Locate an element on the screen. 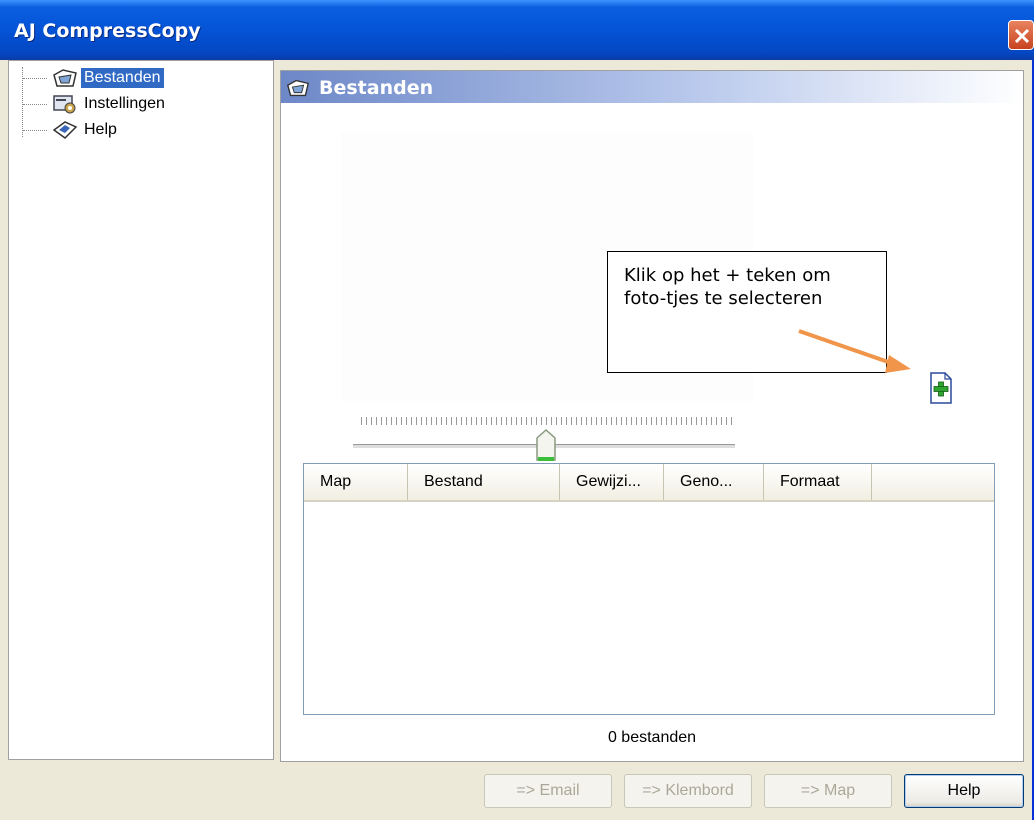  zoom-slider-ticks is located at coordinates (548, 421).